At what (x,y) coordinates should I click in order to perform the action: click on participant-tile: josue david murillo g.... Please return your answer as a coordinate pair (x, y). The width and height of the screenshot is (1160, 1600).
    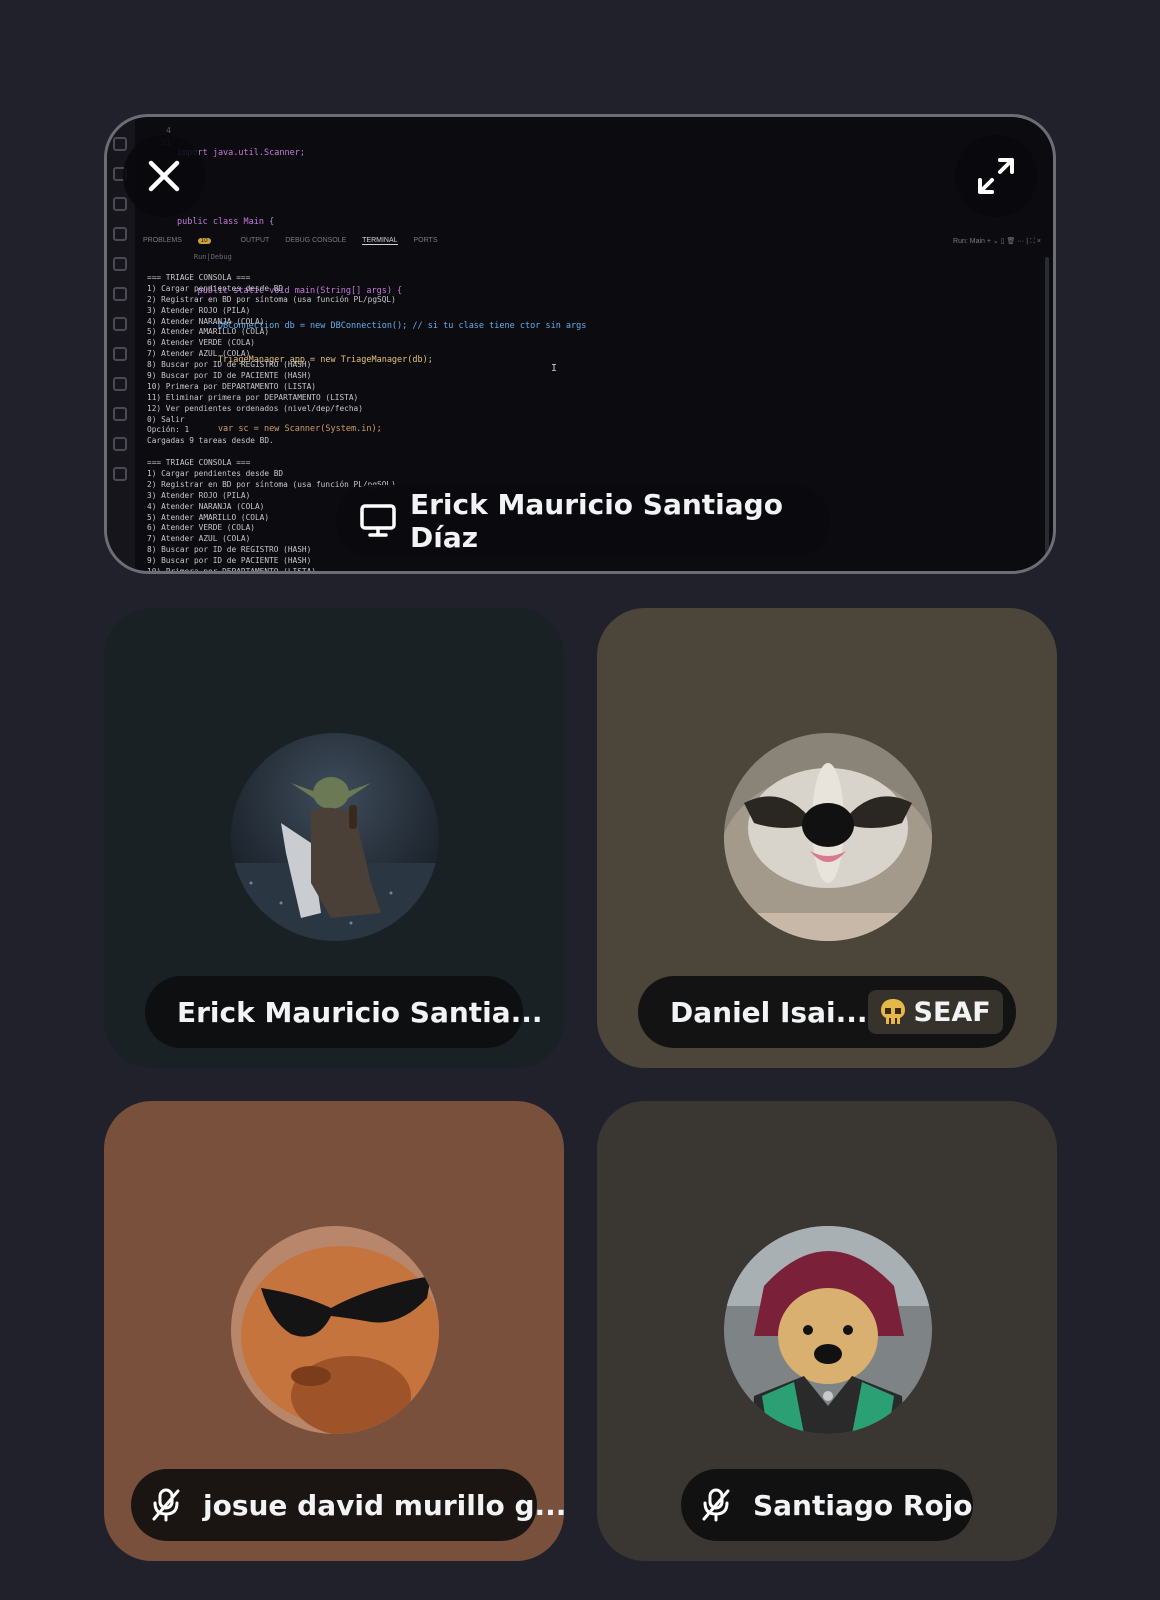
    Looking at the image, I should click on (334, 1331).